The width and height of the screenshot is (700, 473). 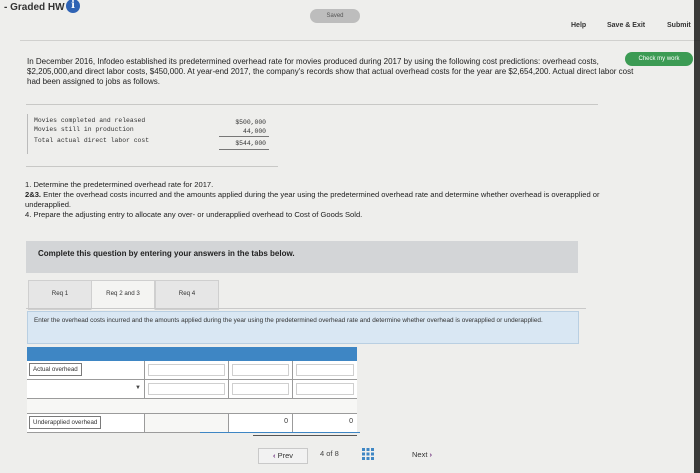 I want to click on labor-row-label: Movies still in production, so click(x=84, y=129).